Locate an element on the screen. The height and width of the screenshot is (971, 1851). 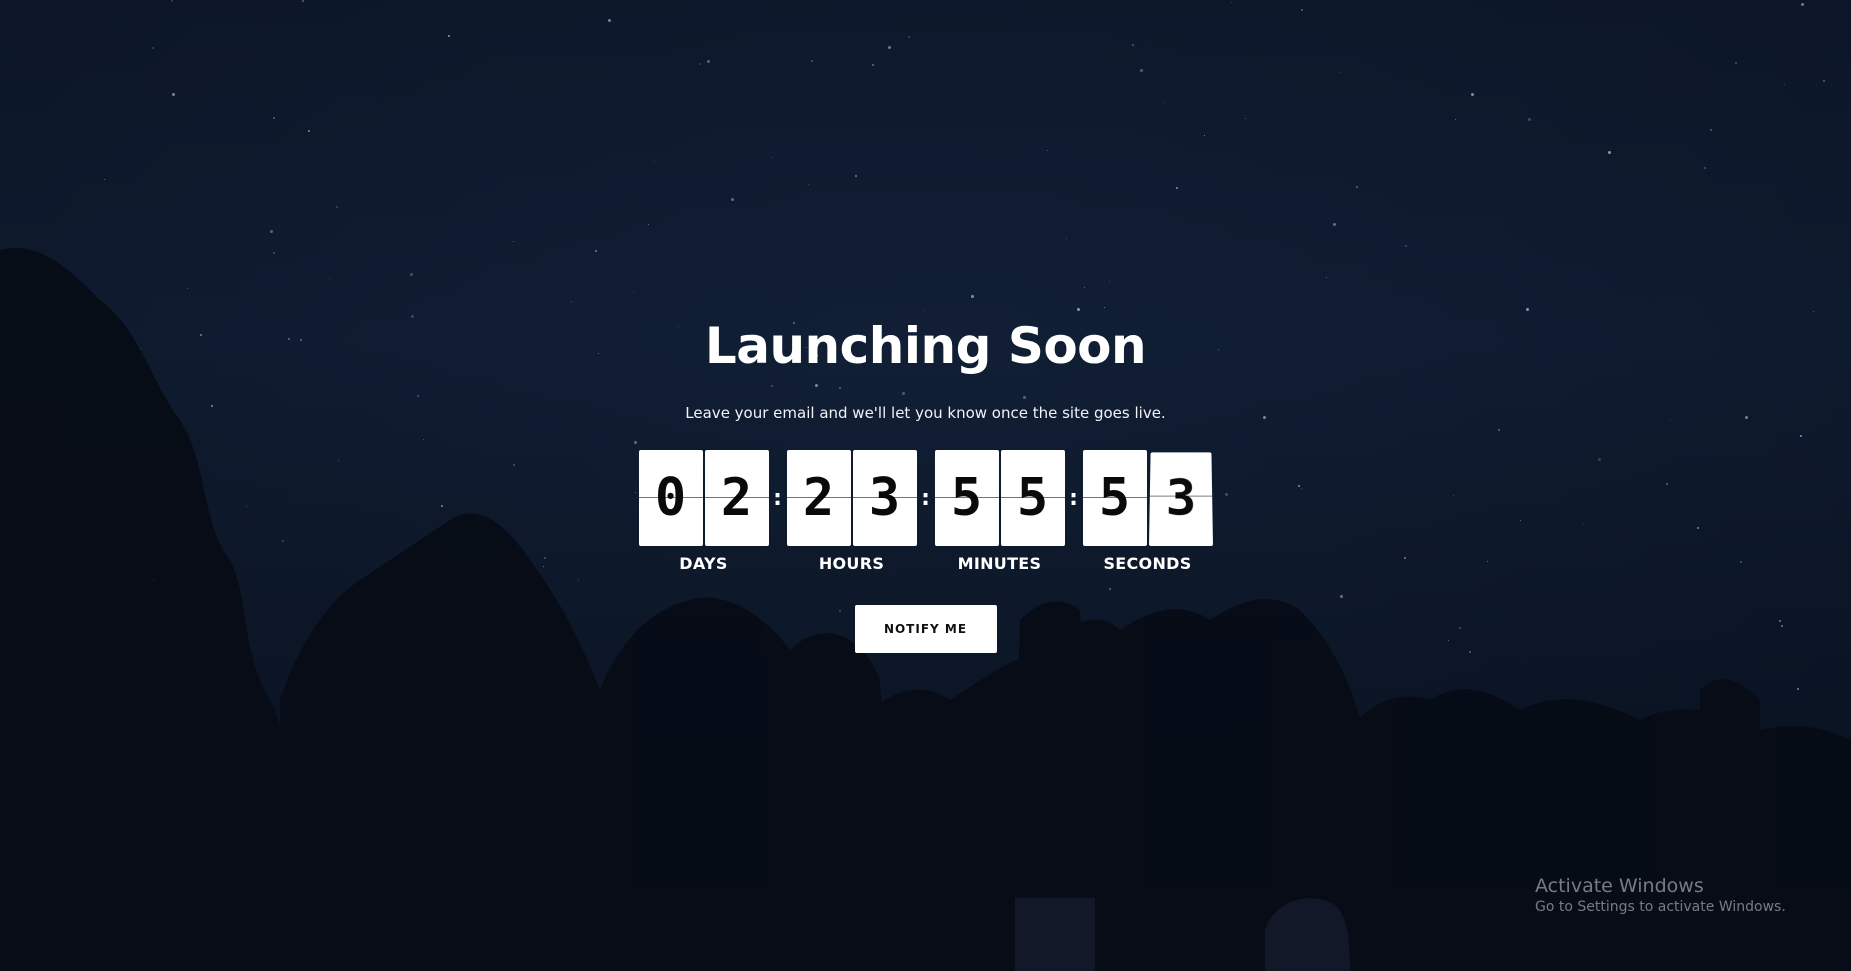
hours-label: HOURS is located at coordinates (851, 563).